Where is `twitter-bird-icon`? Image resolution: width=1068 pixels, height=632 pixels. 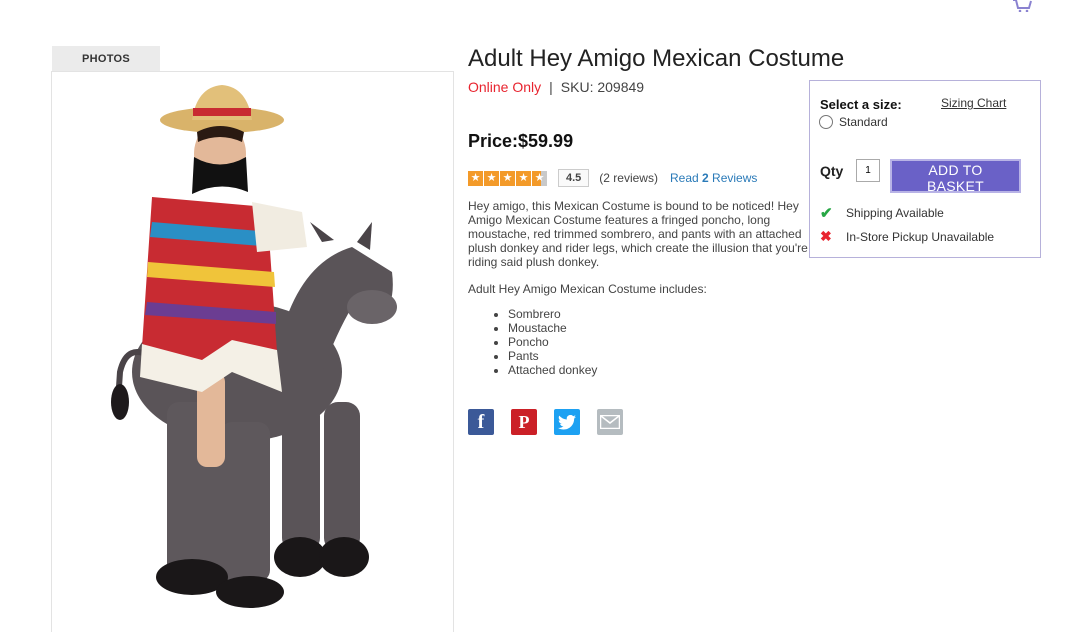
twitter-bird-icon is located at coordinates (567, 422).